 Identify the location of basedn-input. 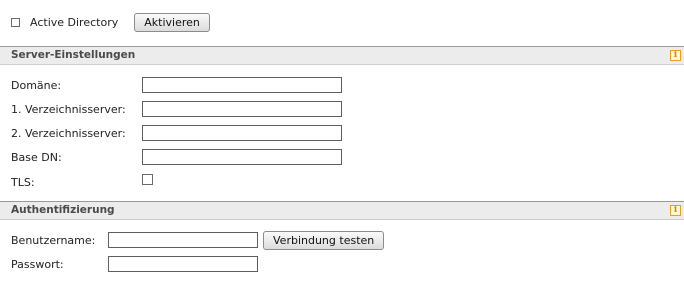
(242, 157).